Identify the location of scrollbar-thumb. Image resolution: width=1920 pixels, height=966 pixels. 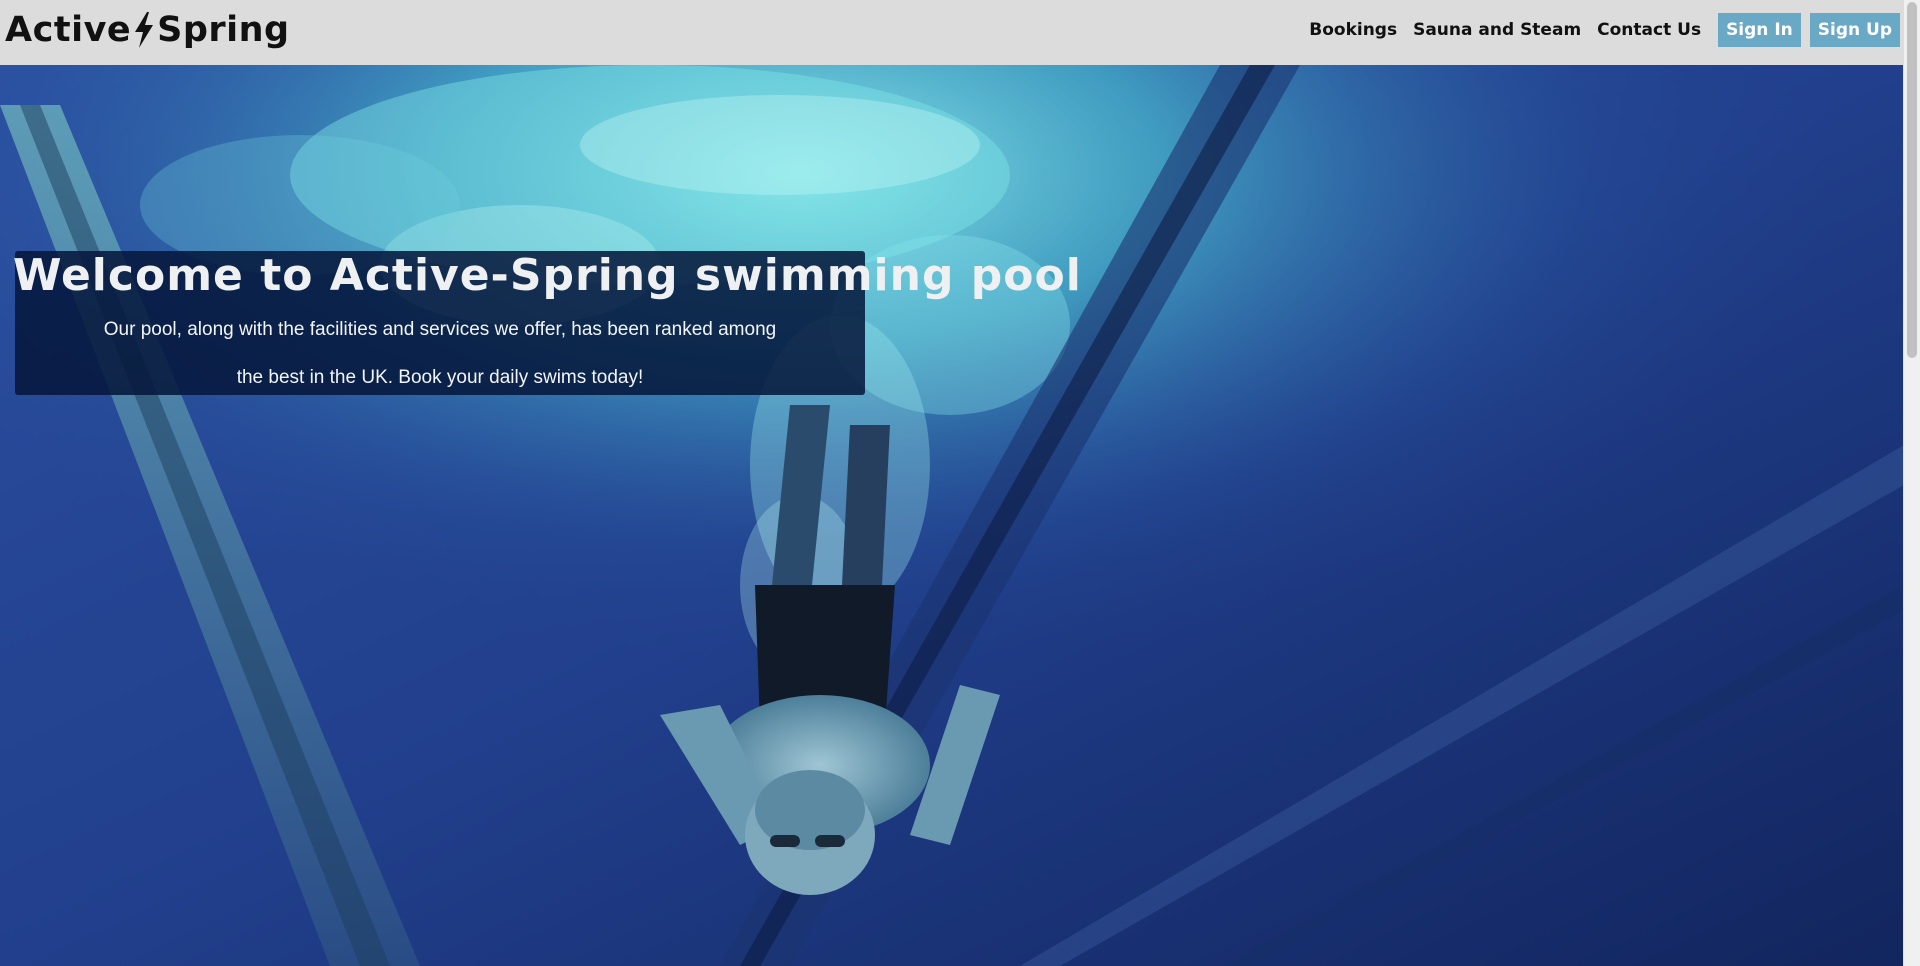
(1912, 180).